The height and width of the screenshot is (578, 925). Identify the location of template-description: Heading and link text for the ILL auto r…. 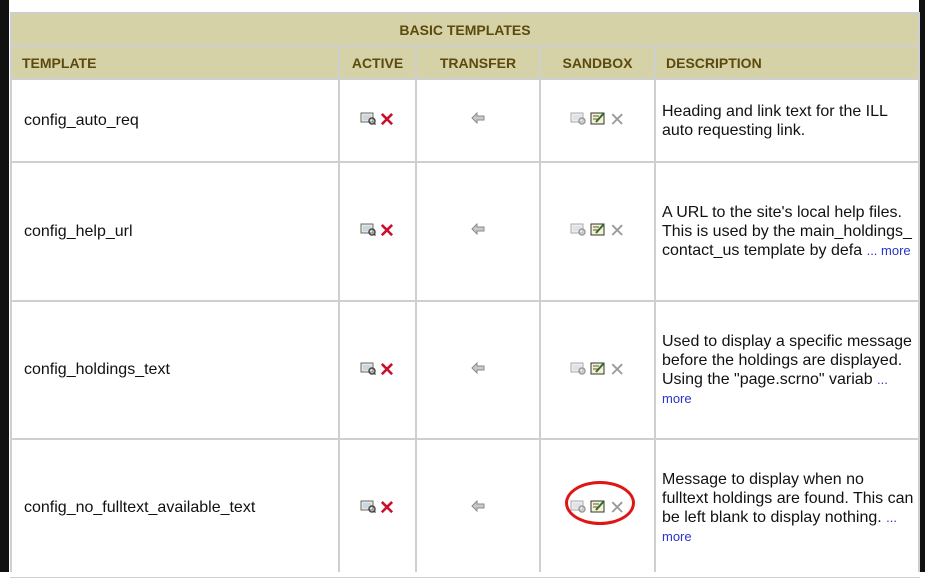
(787, 120).